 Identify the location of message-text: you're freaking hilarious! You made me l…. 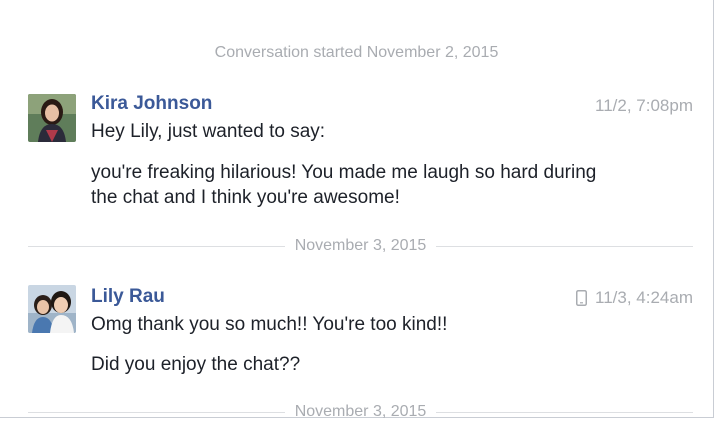
(344, 172).